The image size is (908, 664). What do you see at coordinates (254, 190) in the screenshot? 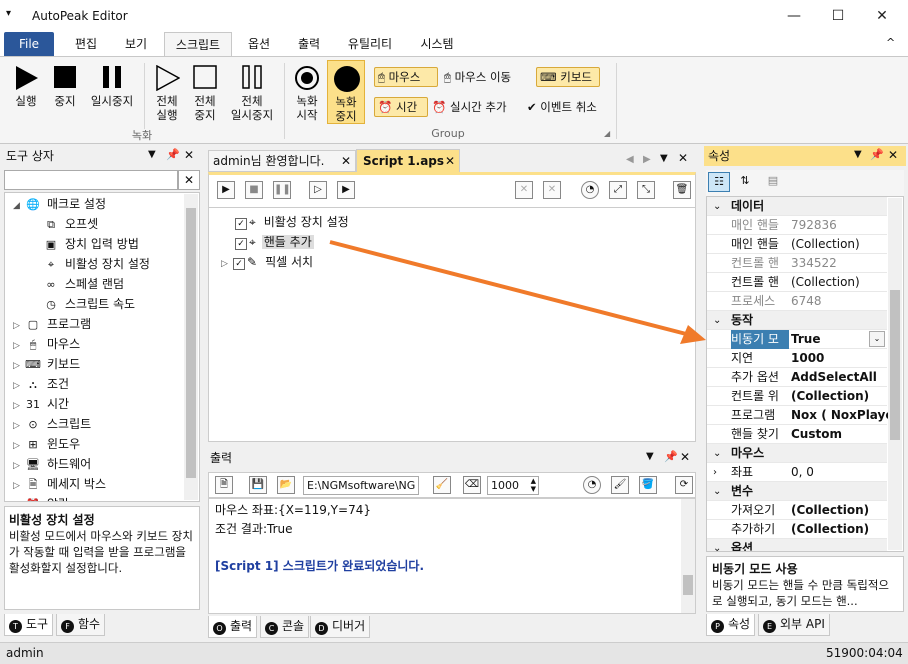
I see `stop-script-icon: ■` at bounding box center [254, 190].